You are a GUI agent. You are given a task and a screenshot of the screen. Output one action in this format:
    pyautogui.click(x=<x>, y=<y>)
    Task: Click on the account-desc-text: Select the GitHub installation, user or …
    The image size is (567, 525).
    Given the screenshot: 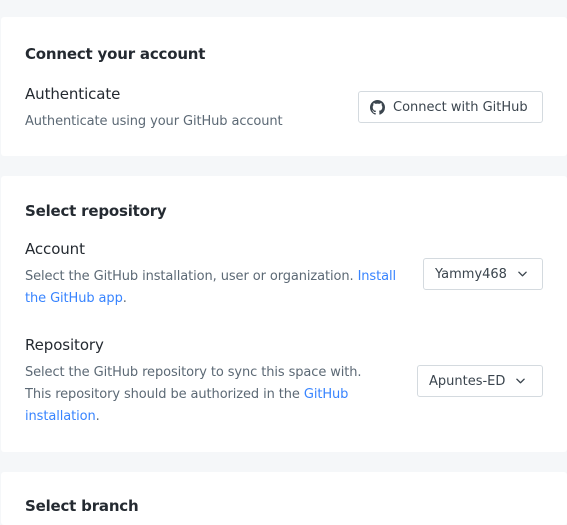 What is the action you would take?
    pyautogui.click(x=189, y=276)
    